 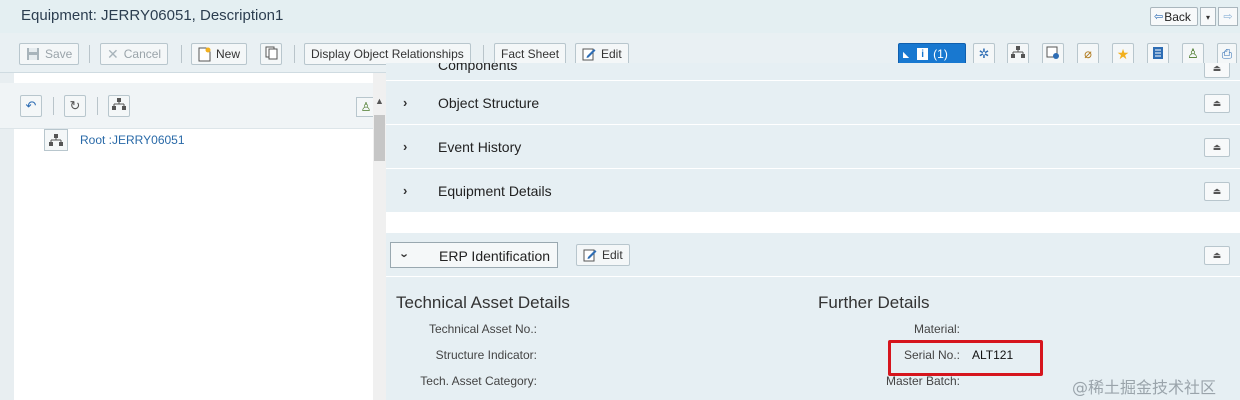 What do you see at coordinates (489, 103) in the screenshot?
I see `section-label: Object Structure` at bounding box center [489, 103].